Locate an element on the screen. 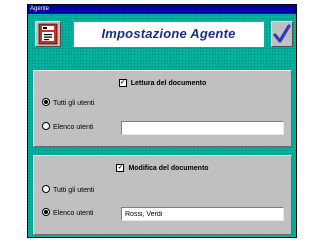 This screenshot has height=244, width=324. edit-checkbox: ✓ is located at coordinates (120, 168).